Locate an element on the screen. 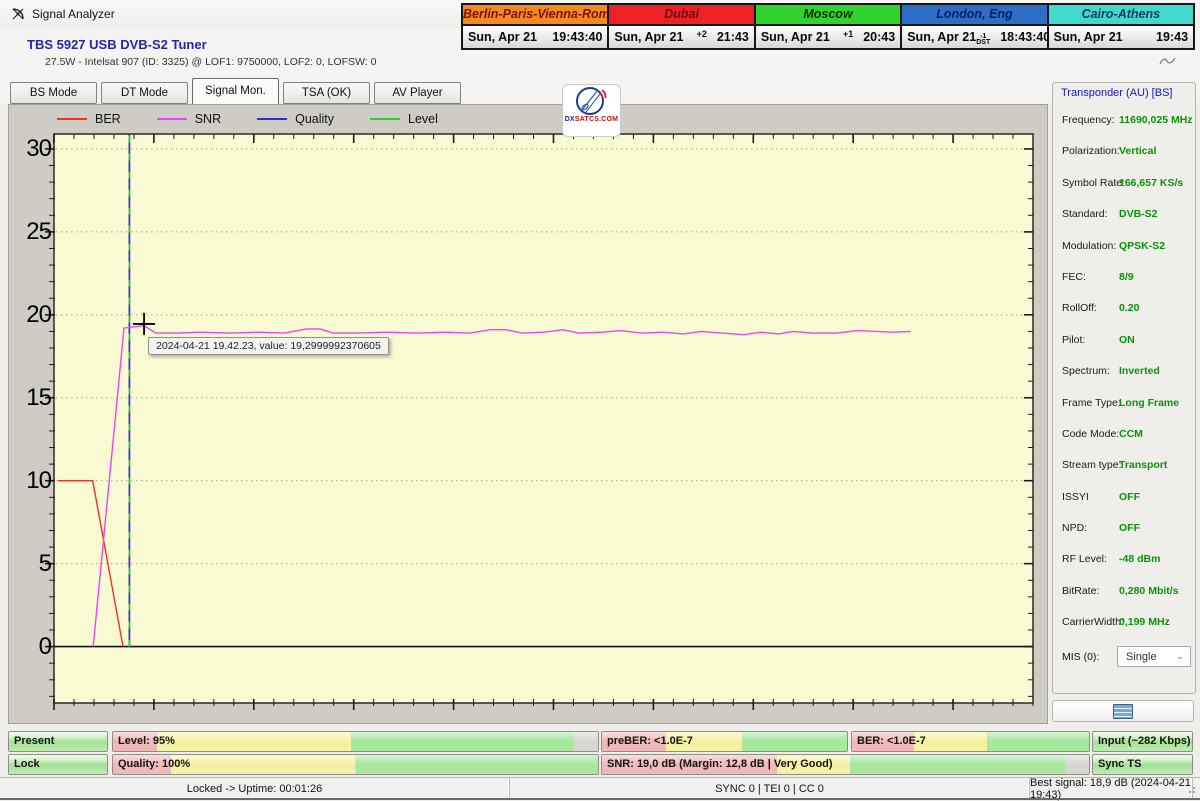 Image resolution: width=1200 pixels, height=801 pixels. transponder-row-value: DVB-S2 is located at coordinates (1138, 214).